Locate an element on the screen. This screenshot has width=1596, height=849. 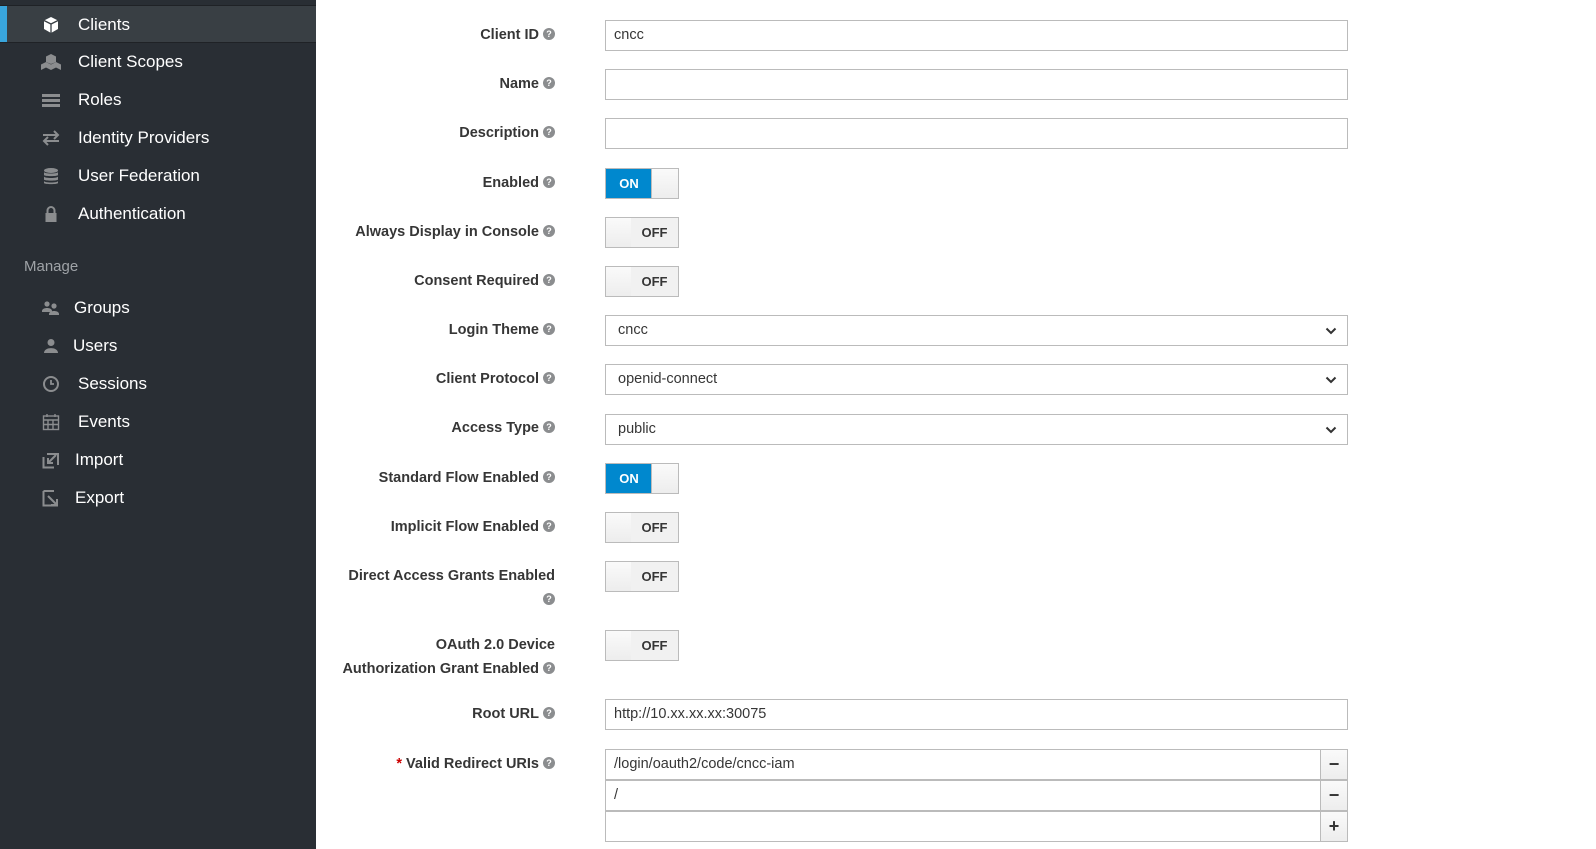
sidebar-item-user-federation: User Federation is located at coordinates (158, 176).